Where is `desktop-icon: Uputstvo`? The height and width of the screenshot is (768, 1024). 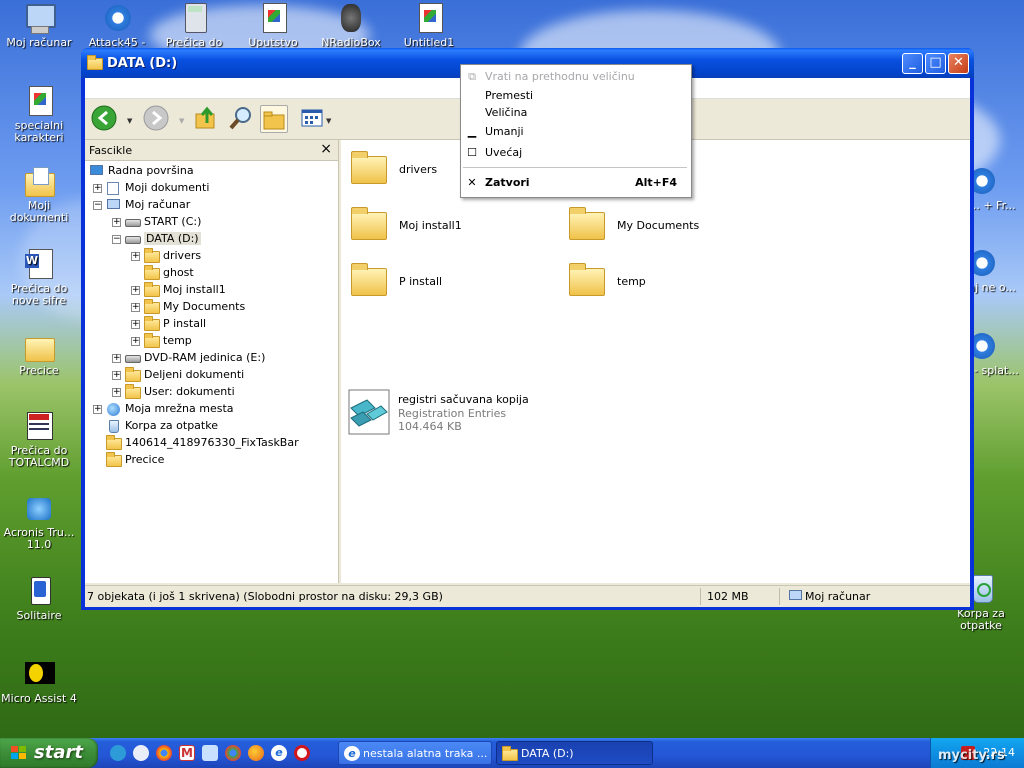
desktop-icon: Uputstvo is located at coordinates (273, 25).